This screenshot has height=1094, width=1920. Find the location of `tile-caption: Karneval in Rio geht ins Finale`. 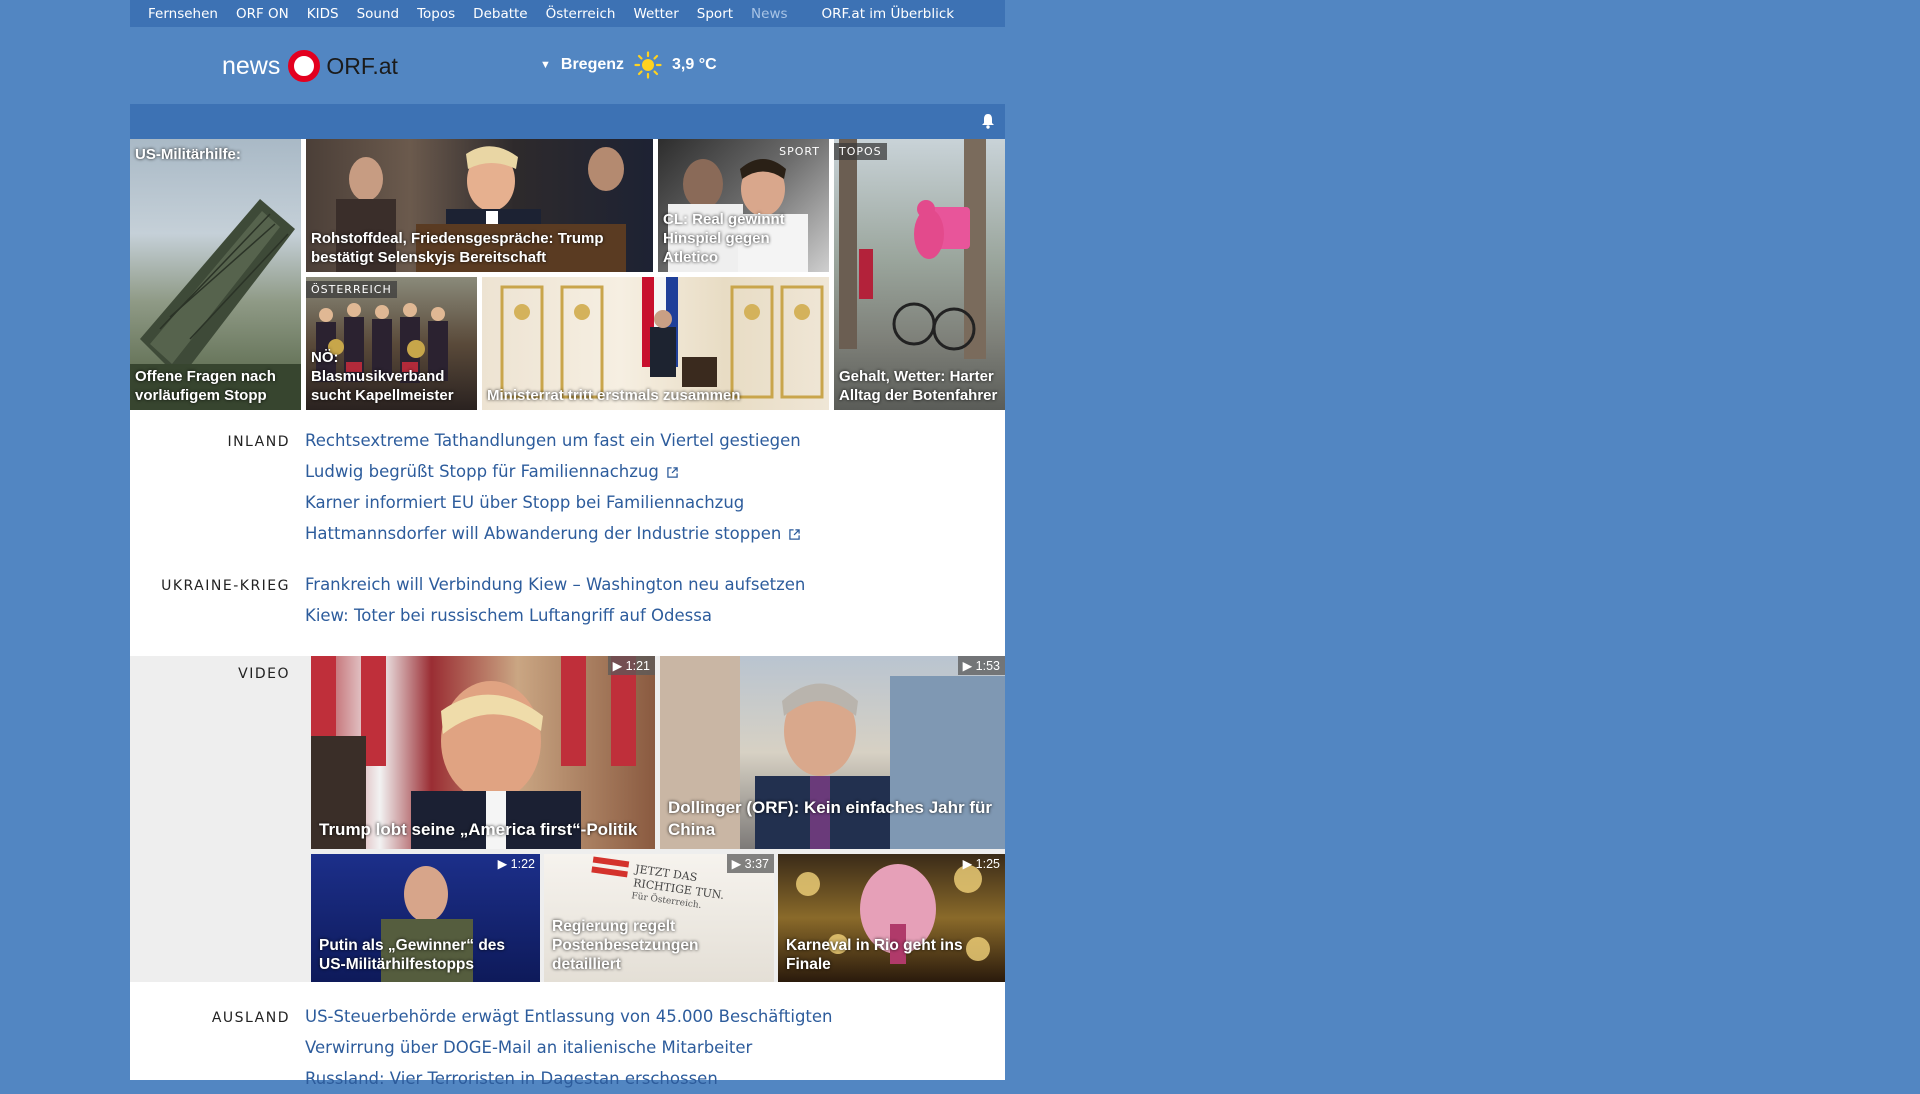

tile-caption: Karneval in Rio geht ins Finale is located at coordinates (874, 955).